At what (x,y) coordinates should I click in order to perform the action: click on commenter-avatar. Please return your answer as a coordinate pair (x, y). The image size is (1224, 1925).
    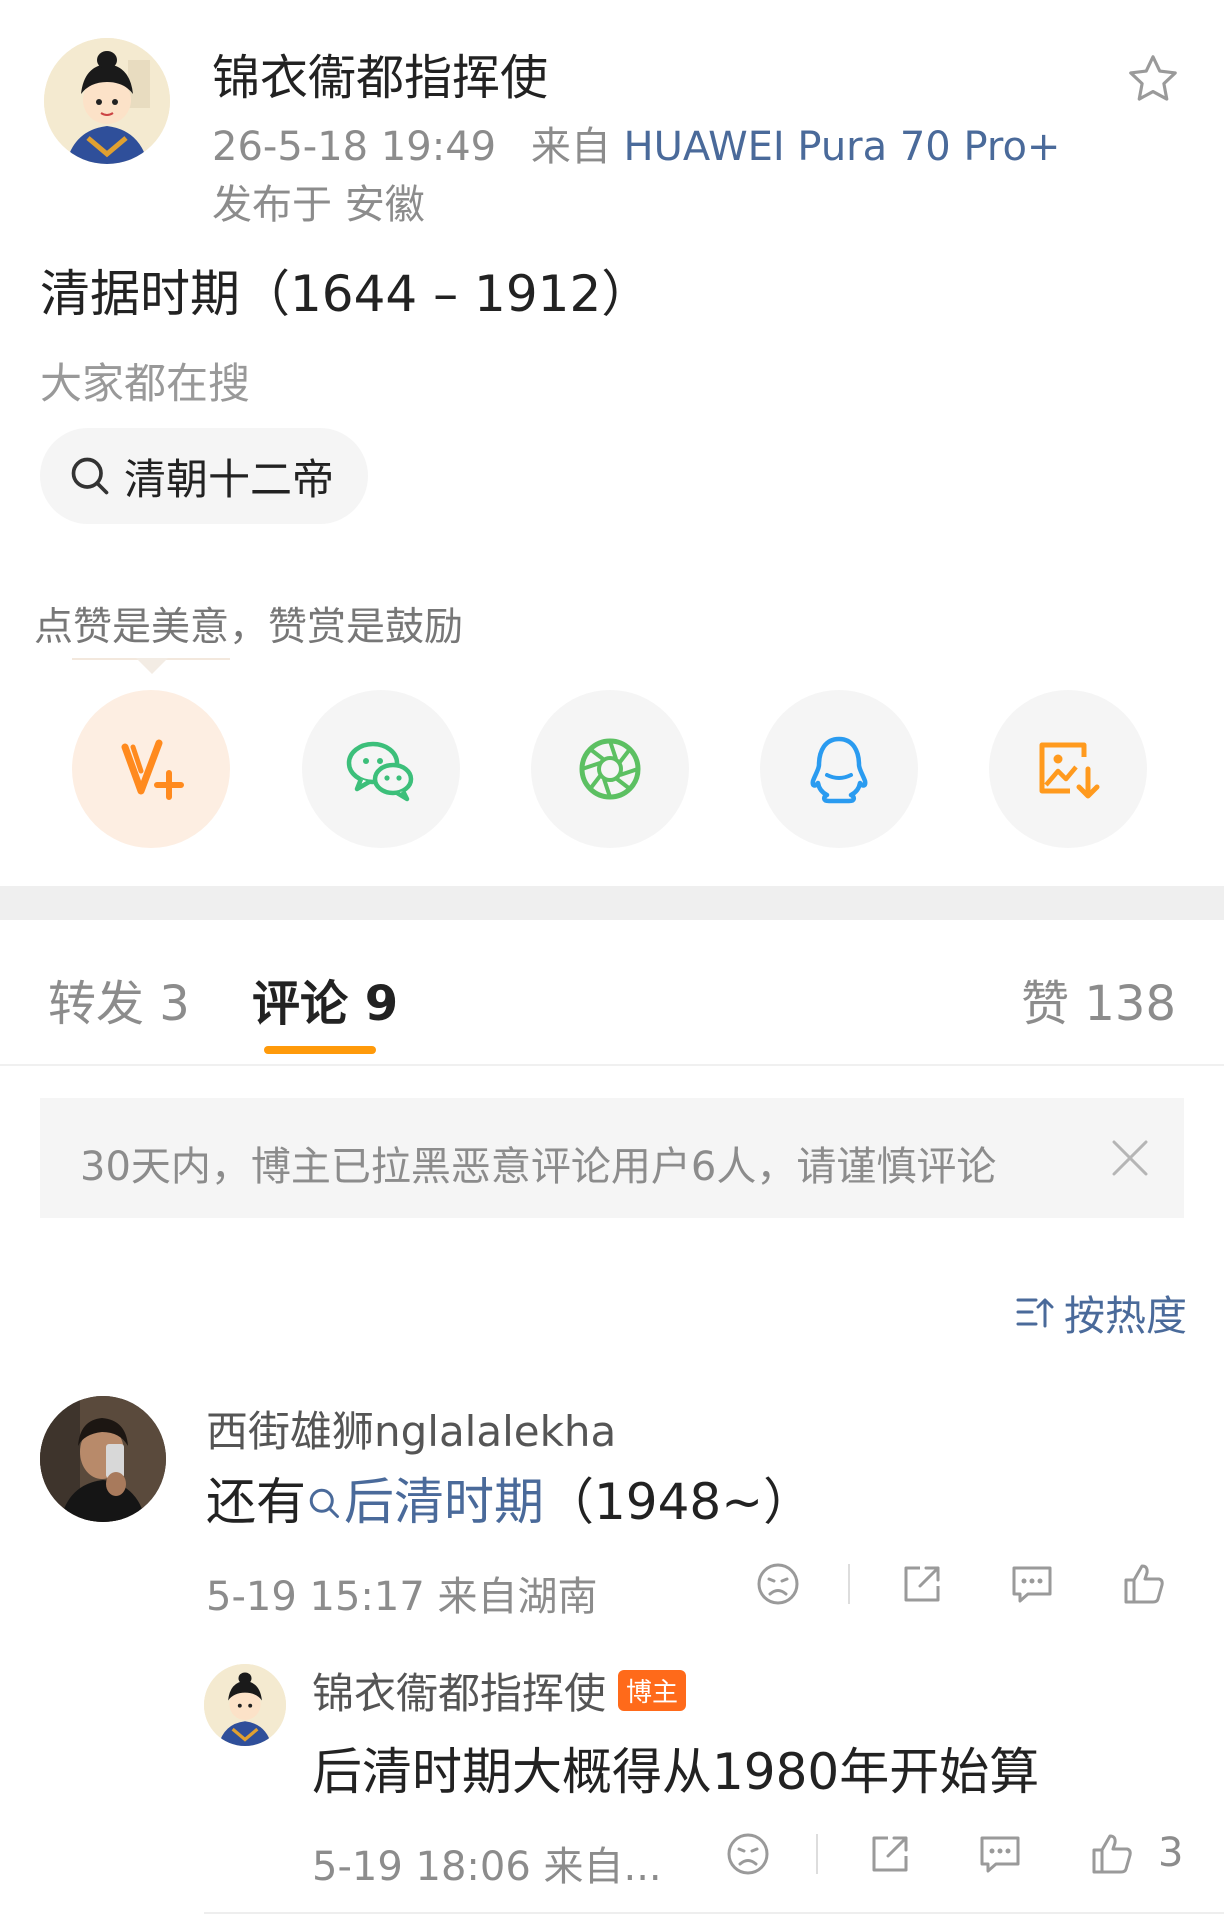
    Looking at the image, I should click on (103, 1459).